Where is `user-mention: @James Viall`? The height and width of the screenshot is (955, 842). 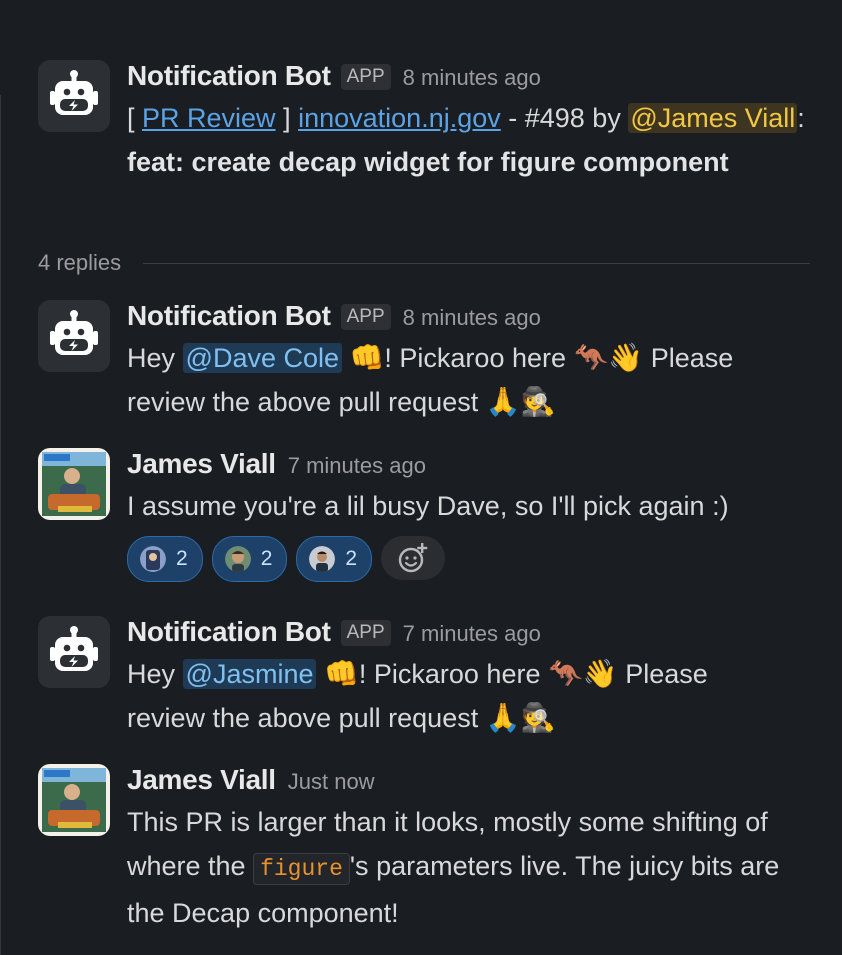 user-mention: @James Viall is located at coordinates (713, 118).